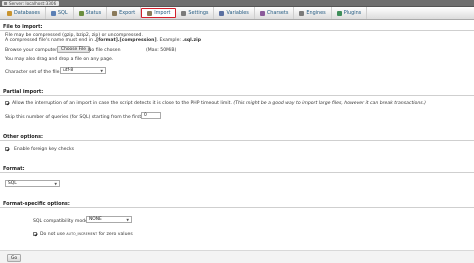  Describe the element at coordinates (73, 49) in the screenshot. I see `choose-file-button: Choose File` at that location.